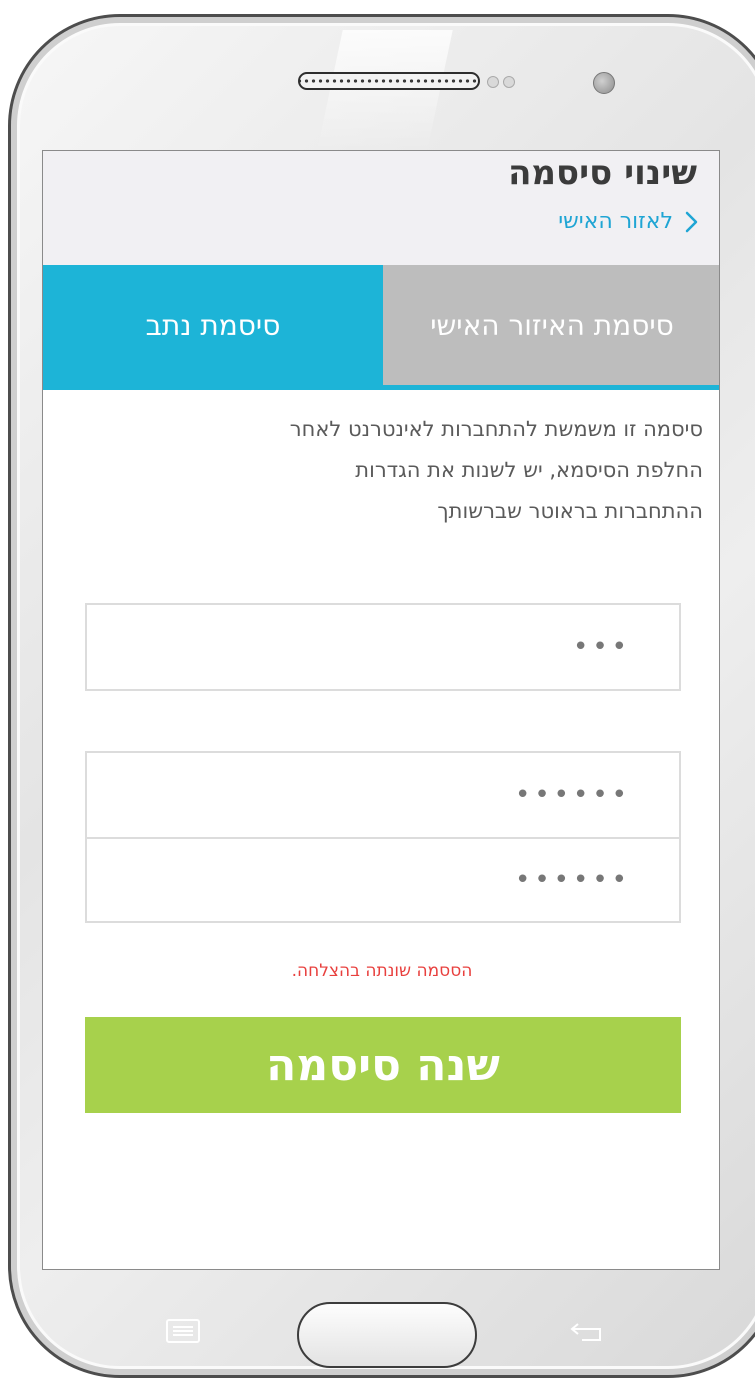 The width and height of the screenshot is (755, 1385). I want to click on change-password-button: שנה סיסמה, so click(383, 1065).